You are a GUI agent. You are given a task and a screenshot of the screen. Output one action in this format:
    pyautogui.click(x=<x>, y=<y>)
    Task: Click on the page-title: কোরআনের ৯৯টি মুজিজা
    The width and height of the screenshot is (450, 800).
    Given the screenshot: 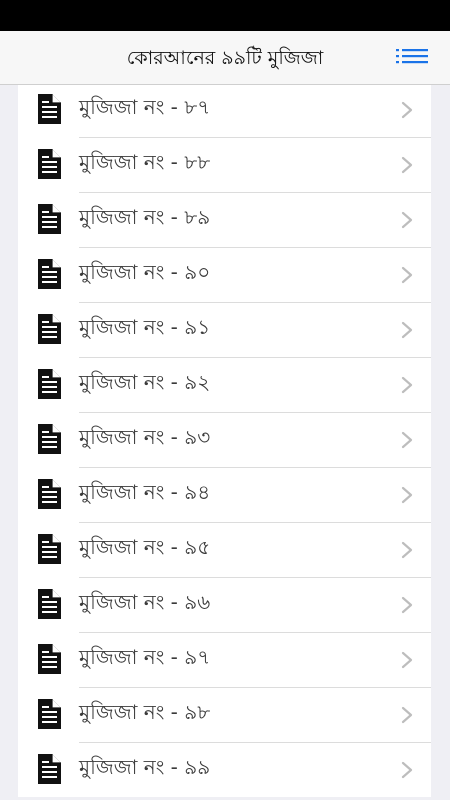 What is the action you would take?
    pyautogui.click(x=225, y=58)
    